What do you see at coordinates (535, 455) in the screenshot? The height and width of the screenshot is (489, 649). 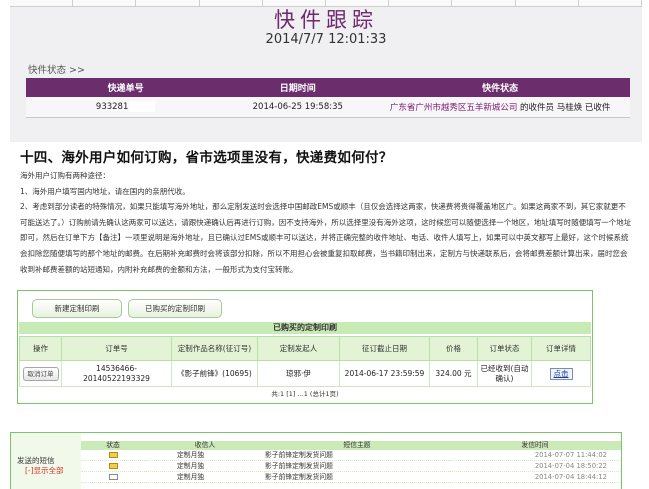 I see `msg-time: 2014-07-07 11:44:02` at bounding box center [535, 455].